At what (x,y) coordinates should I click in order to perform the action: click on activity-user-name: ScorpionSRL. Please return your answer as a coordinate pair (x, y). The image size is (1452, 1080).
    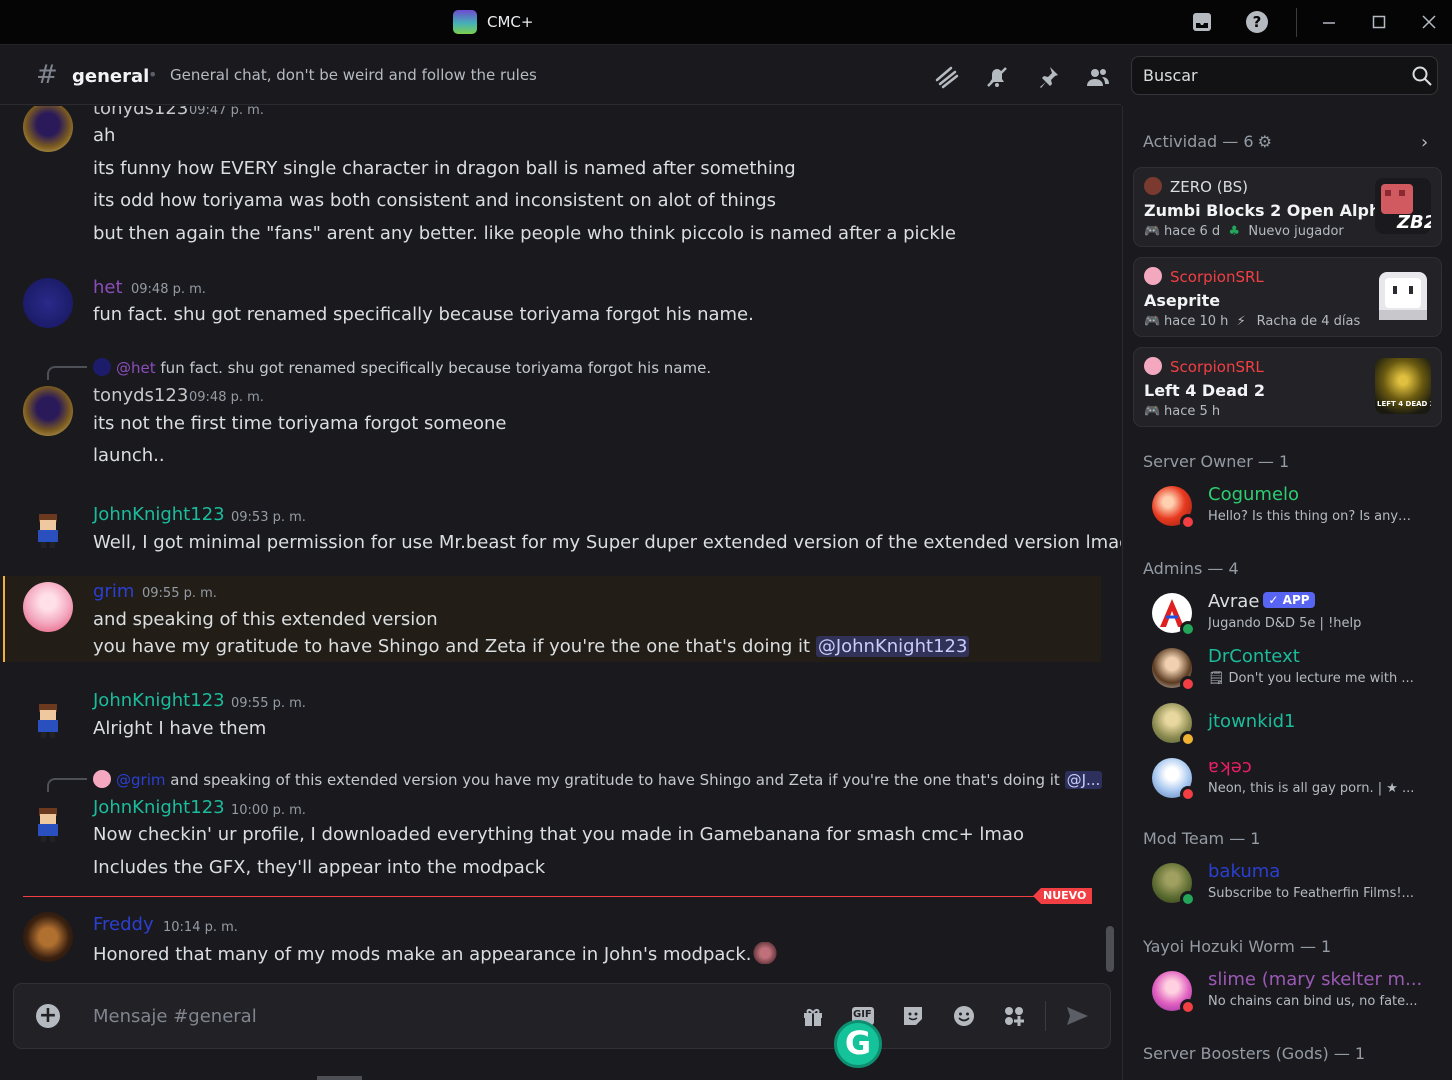
    Looking at the image, I should click on (1217, 367).